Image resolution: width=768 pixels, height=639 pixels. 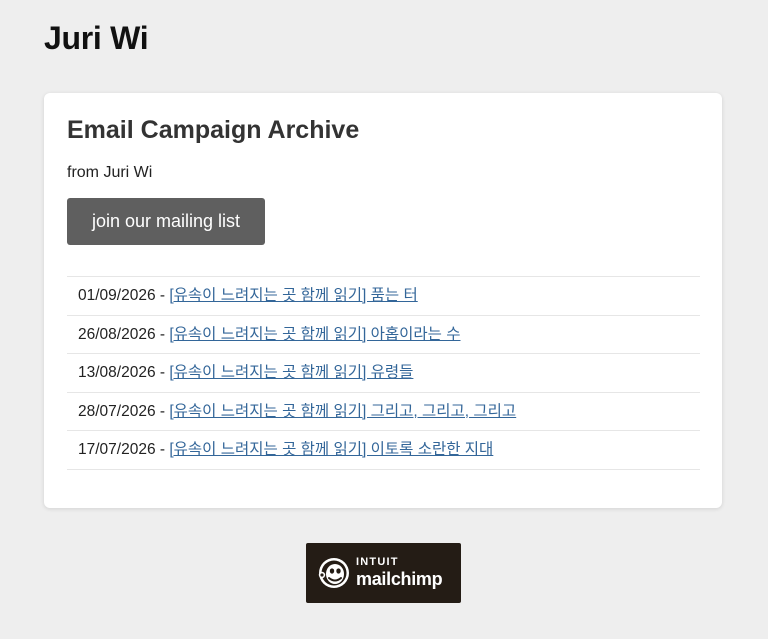 What do you see at coordinates (342, 411) in the screenshot?
I see `campaign-link: [유속이 느려지는 곳 함께 읽기] 그리고, 그리고, 그리고` at bounding box center [342, 411].